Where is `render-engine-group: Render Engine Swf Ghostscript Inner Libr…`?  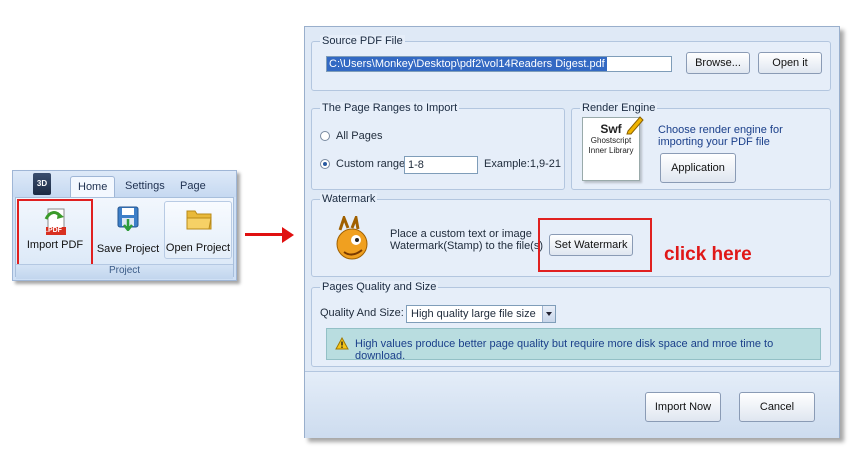 render-engine-group: Render Engine Swf Ghostscript Inner Libr… is located at coordinates (701, 146).